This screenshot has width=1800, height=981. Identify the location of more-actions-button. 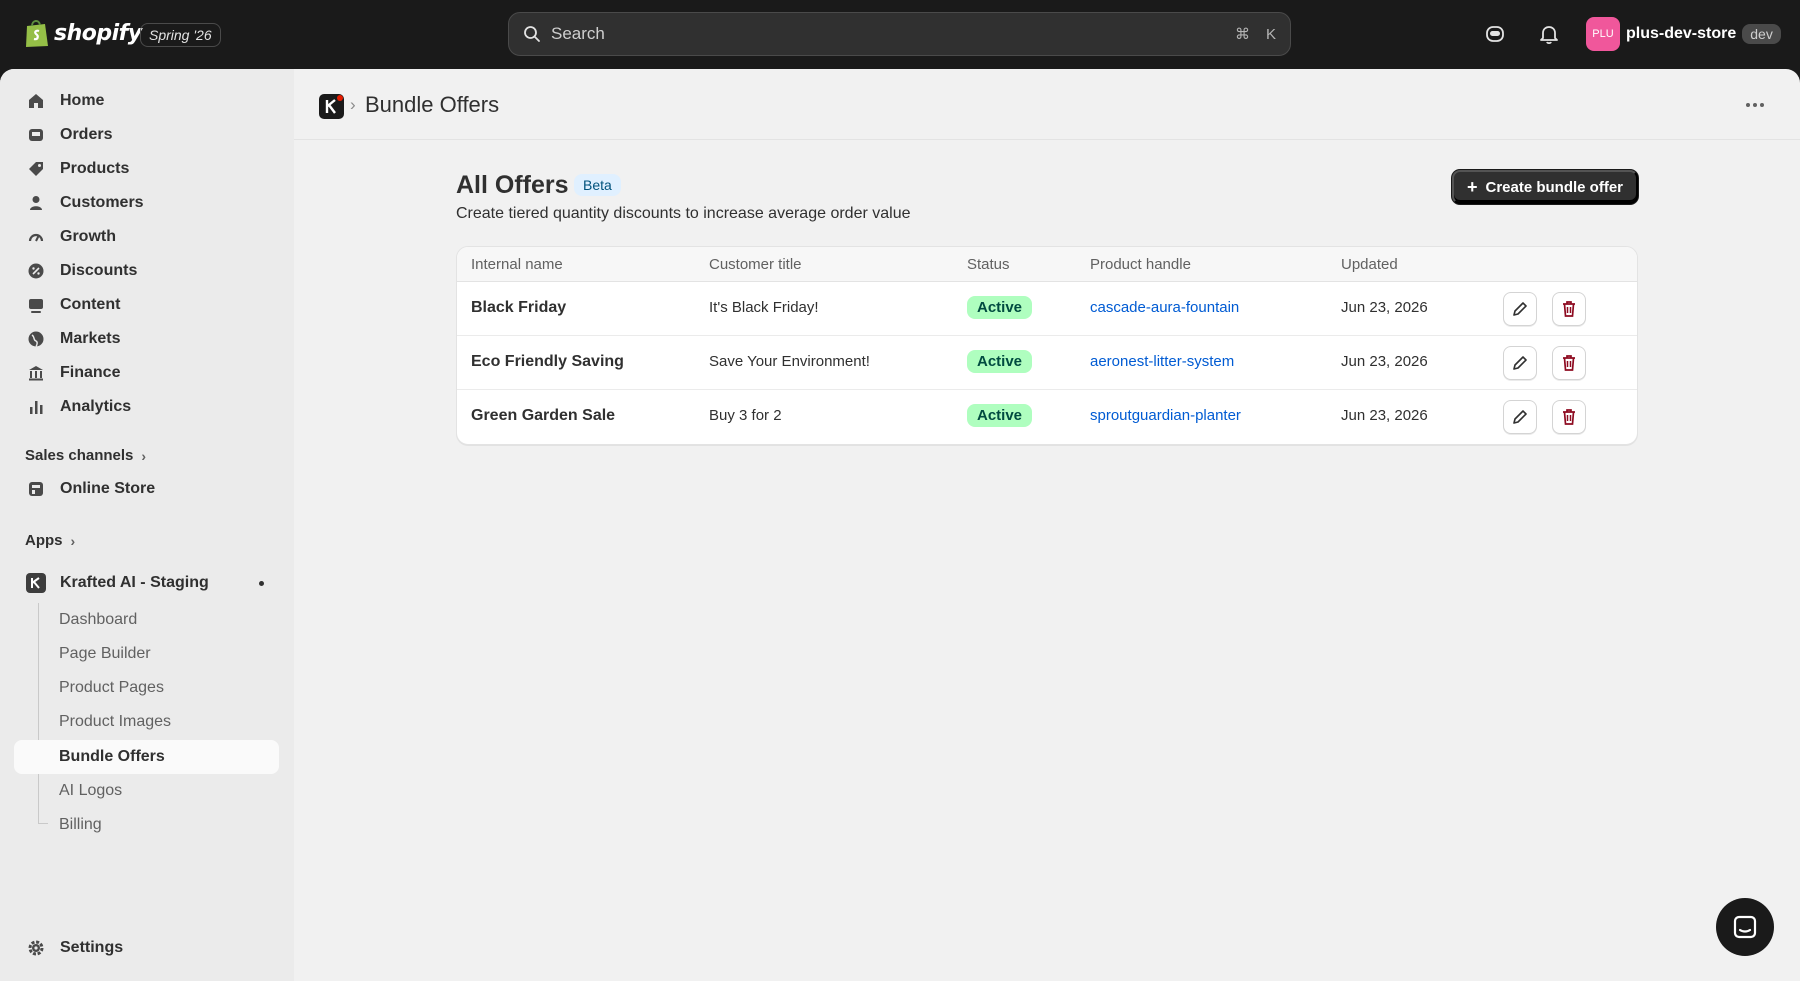
(1755, 105).